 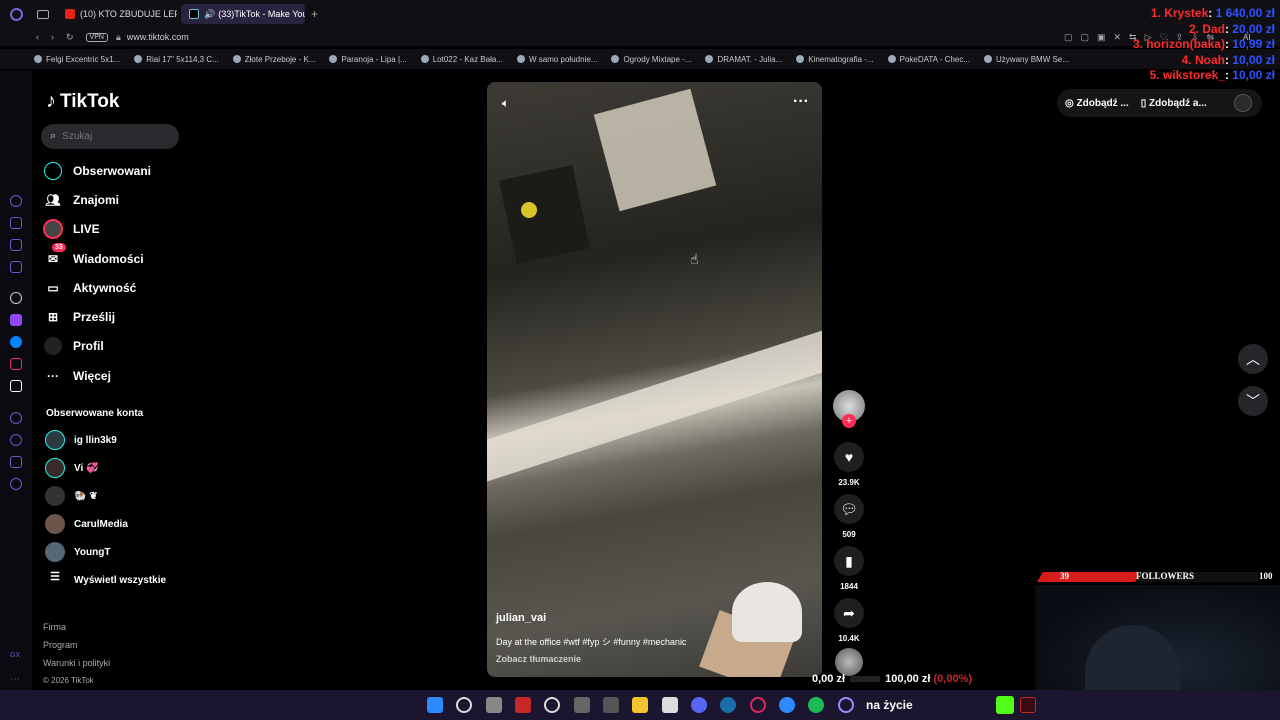 What do you see at coordinates (891, 59) in the screenshot?
I see `bookmark-favicon-icon` at bounding box center [891, 59].